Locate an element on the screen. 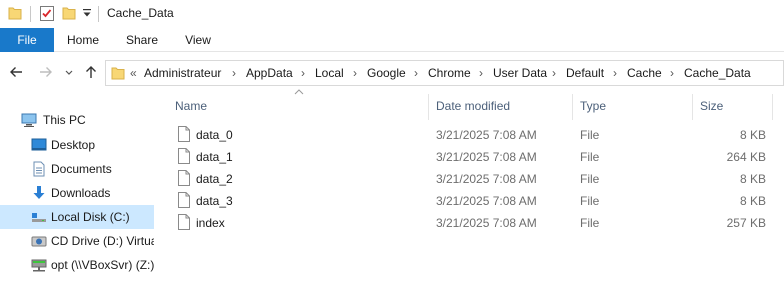 The height and width of the screenshot is (284, 784). recent-locations-chevron-icon is located at coordinates (69, 72).